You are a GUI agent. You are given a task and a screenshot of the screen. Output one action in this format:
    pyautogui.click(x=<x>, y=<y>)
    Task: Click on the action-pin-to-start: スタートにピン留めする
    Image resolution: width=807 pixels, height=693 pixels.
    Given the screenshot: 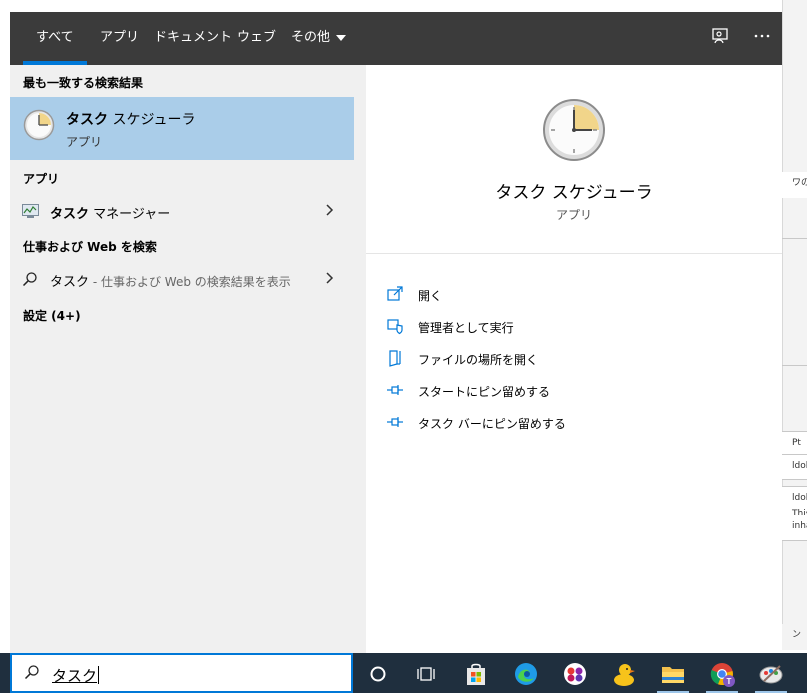 What is the action you would take?
    pyautogui.click(x=576, y=391)
    